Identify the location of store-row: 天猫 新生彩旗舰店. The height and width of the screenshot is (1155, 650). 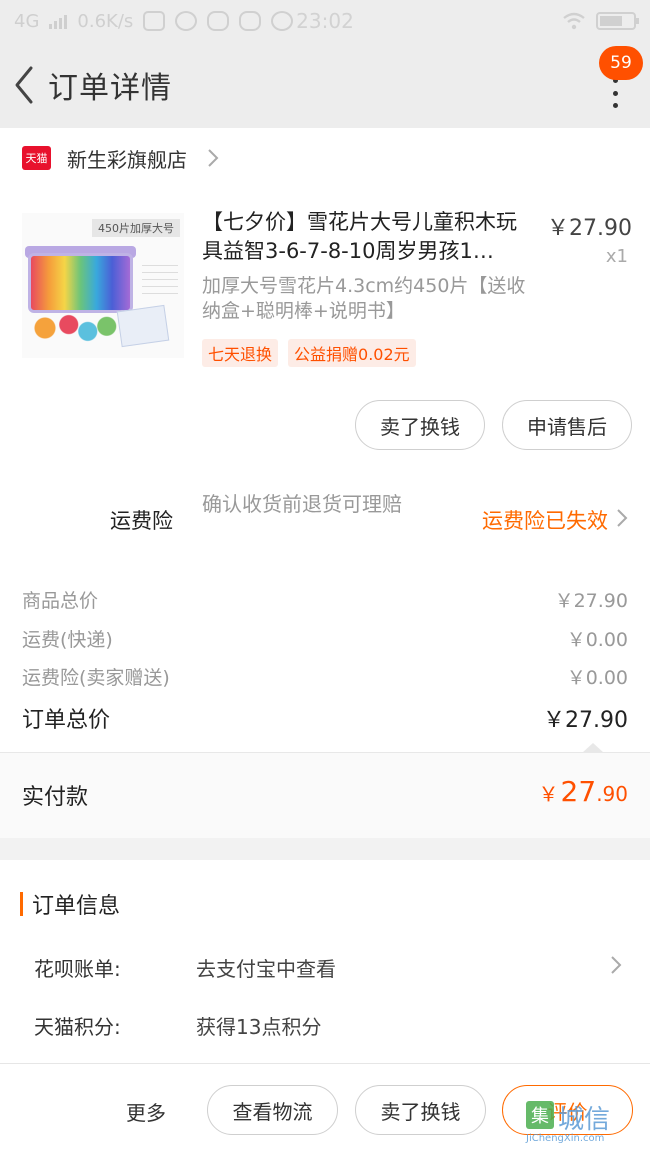
(325, 158).